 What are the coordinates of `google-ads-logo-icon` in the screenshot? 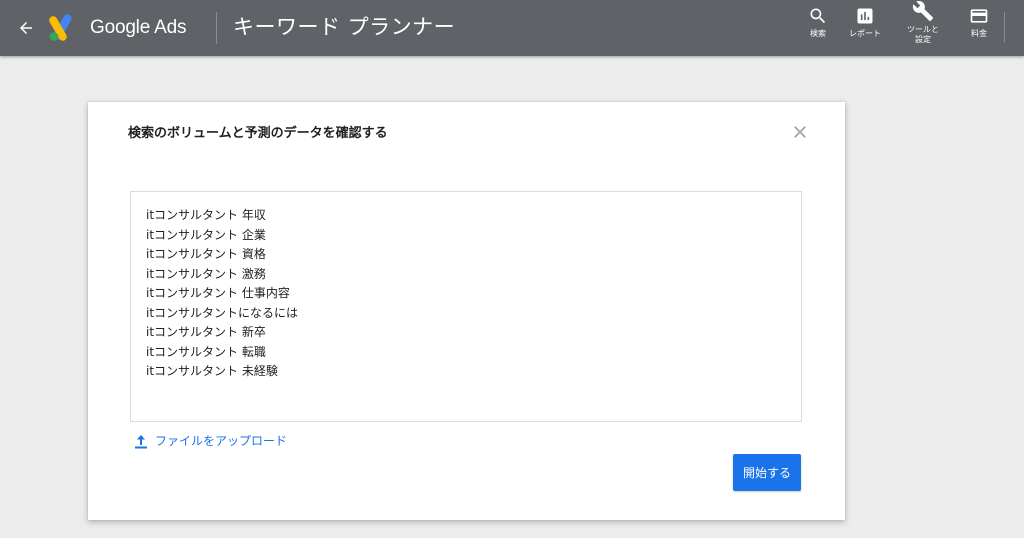 It's located at (63, 28).